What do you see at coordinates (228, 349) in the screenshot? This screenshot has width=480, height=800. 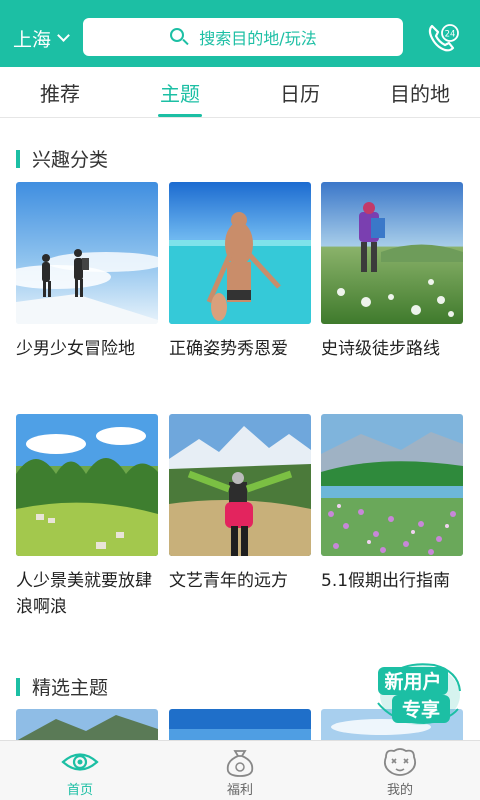 I see `card-caption: 正确姿势秀恩爱` at bounding box center [228, 349].